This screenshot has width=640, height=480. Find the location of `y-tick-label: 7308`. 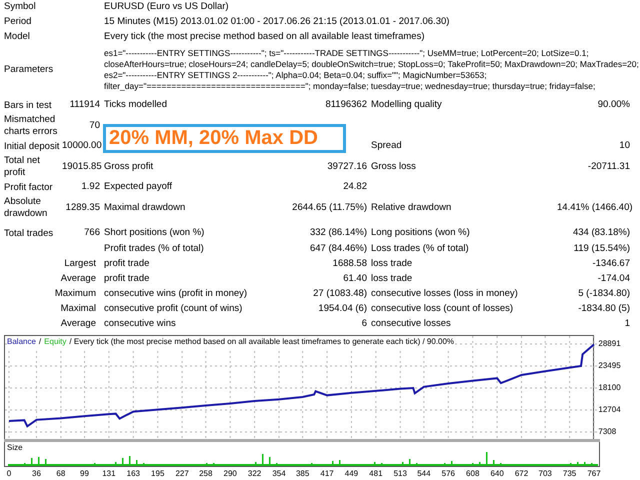

y-tick-label: 7308 is located at coordinates (607, 432).